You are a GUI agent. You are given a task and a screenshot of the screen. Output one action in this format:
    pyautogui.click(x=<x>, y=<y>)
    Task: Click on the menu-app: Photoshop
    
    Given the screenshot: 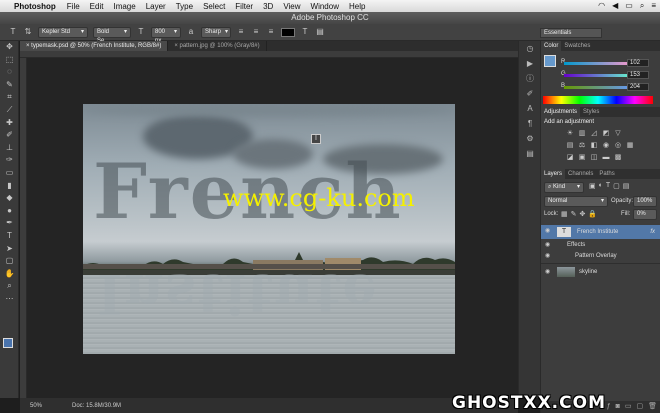 What is the action you would take?
    pyautogui.click(x=35, y=6)
    